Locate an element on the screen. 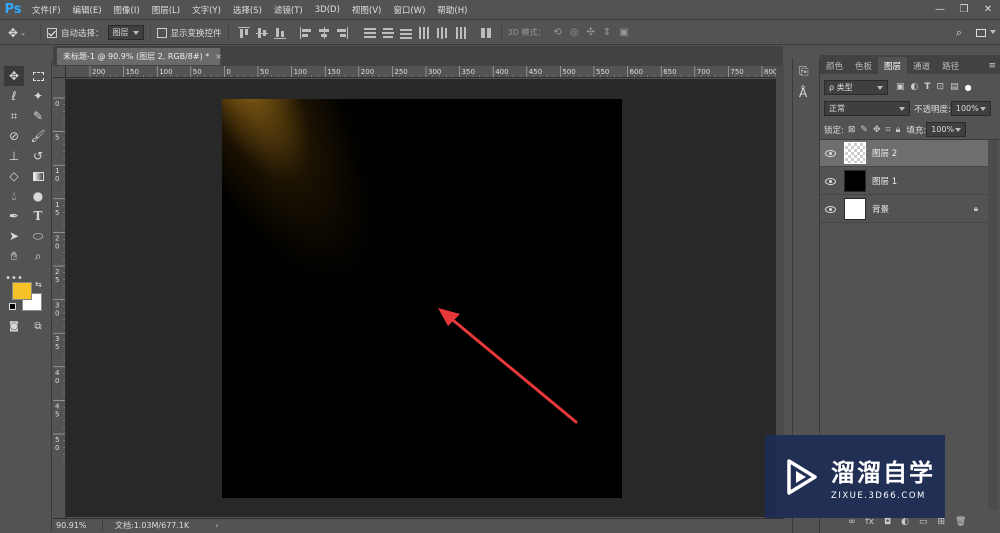  eraser-tool-icon: ◇ is located at coordinates (14, 176).